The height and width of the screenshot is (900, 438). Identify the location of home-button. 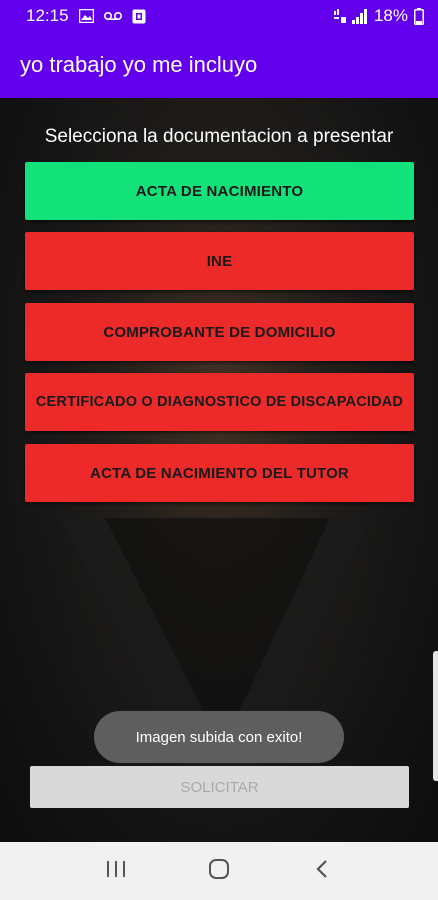
(219, 871).